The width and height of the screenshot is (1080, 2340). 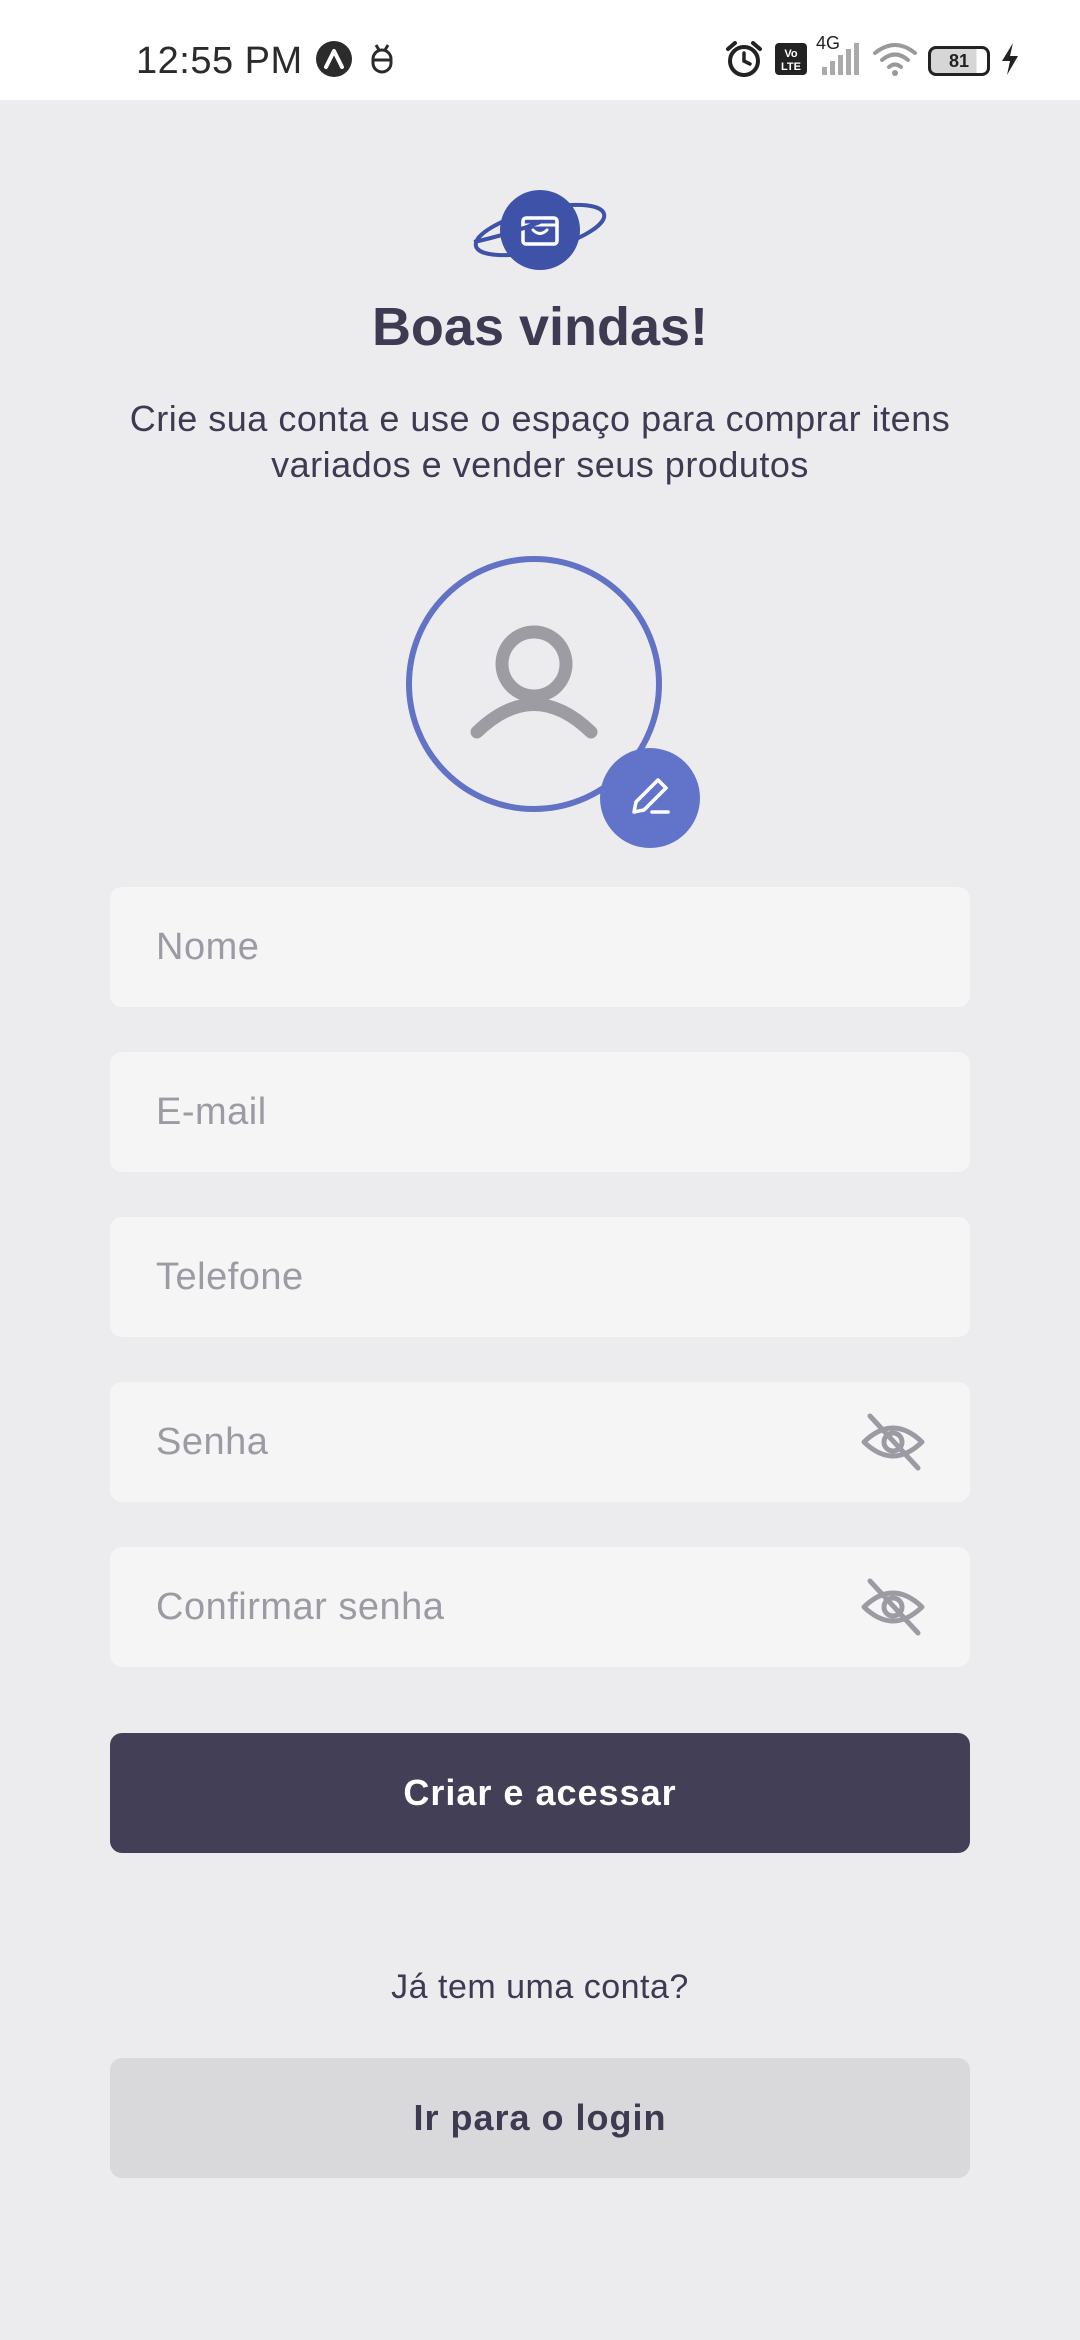 What do you see at coordinates (791, 67) in the screenshot?
I see `svg-text: LTE` at bounding box center [791, 67].